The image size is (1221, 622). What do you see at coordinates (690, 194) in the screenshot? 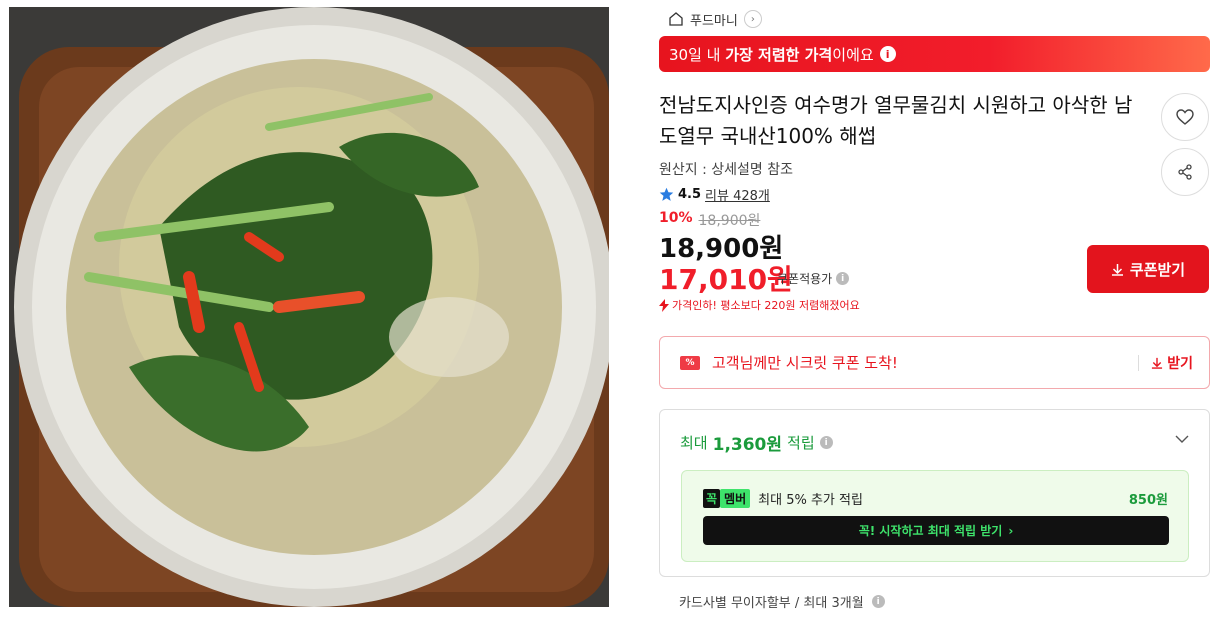
I see `rating-score: 4.5` at bounding box center [690, 194].